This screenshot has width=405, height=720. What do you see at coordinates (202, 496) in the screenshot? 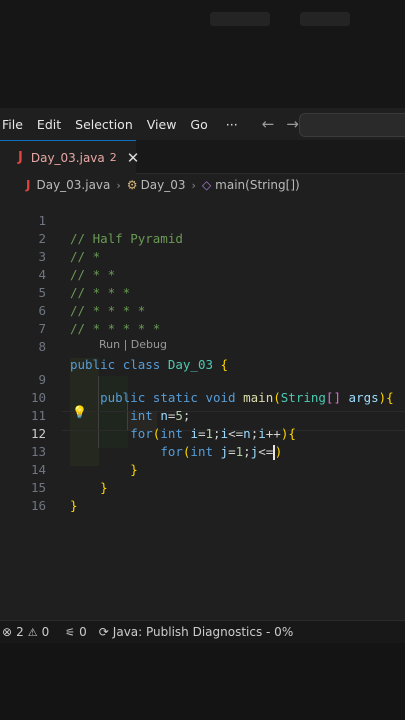
I see `code-line: 16` at bounding box center [202, 496].